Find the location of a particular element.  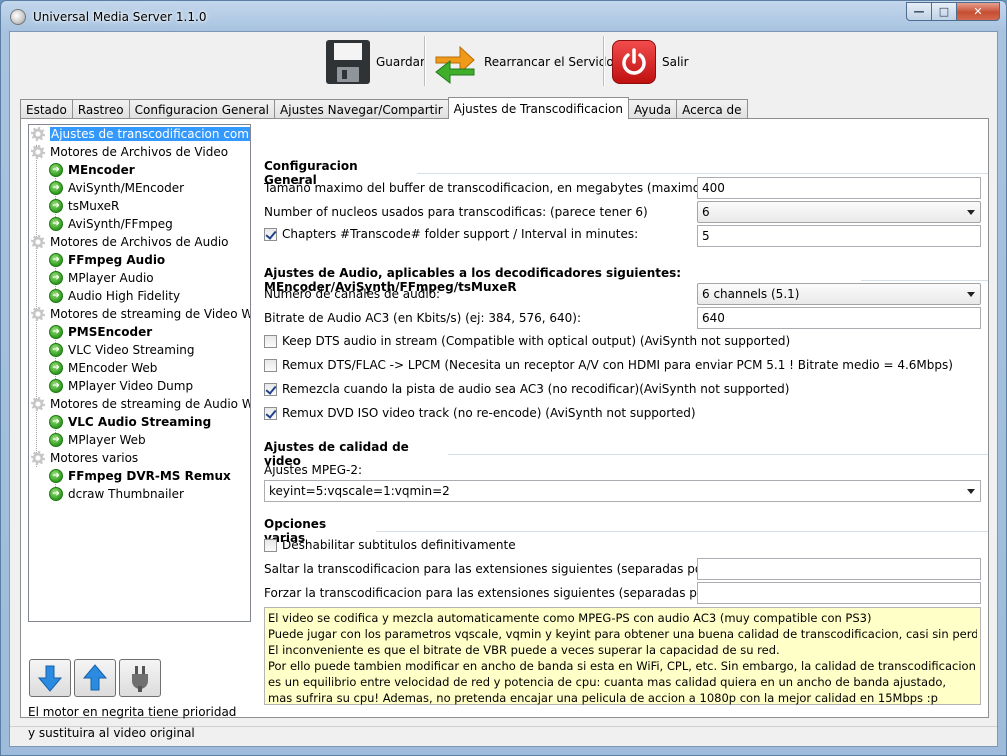

tree-item-pmsencoder: ➜ PMSEncoder is located at coordinates (100, 332).